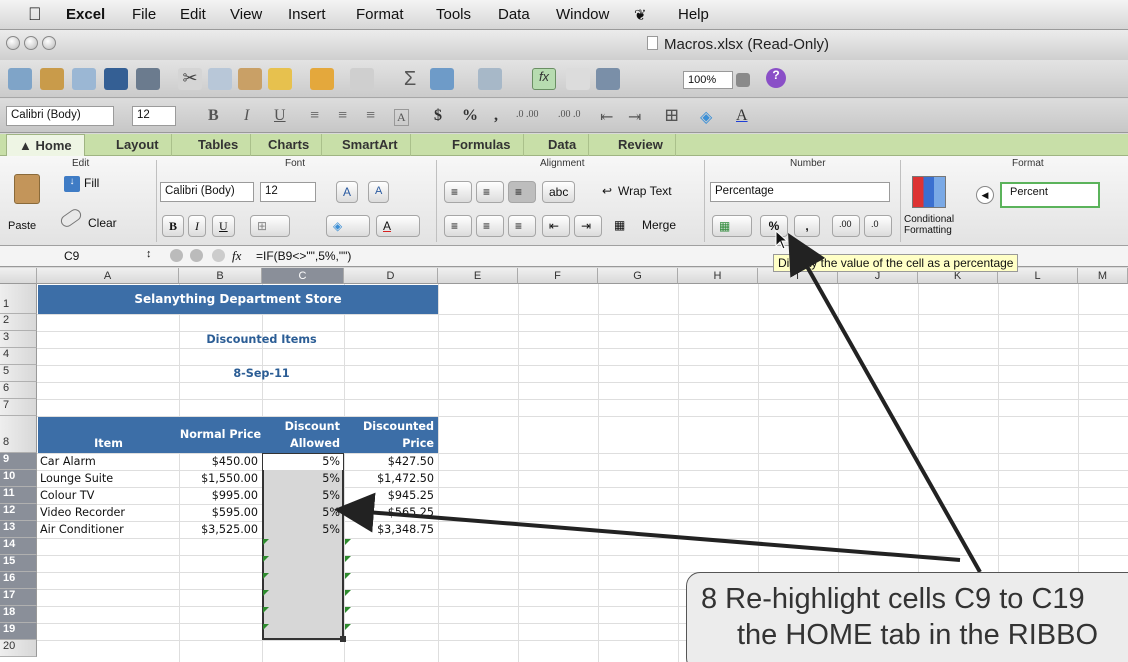 The image size is (1128, 662). Describe the element at coordinates (893, 599) in the screenshot. I see `callout-line-1: 8 Re-highlight cells C9 to C19` at that location.